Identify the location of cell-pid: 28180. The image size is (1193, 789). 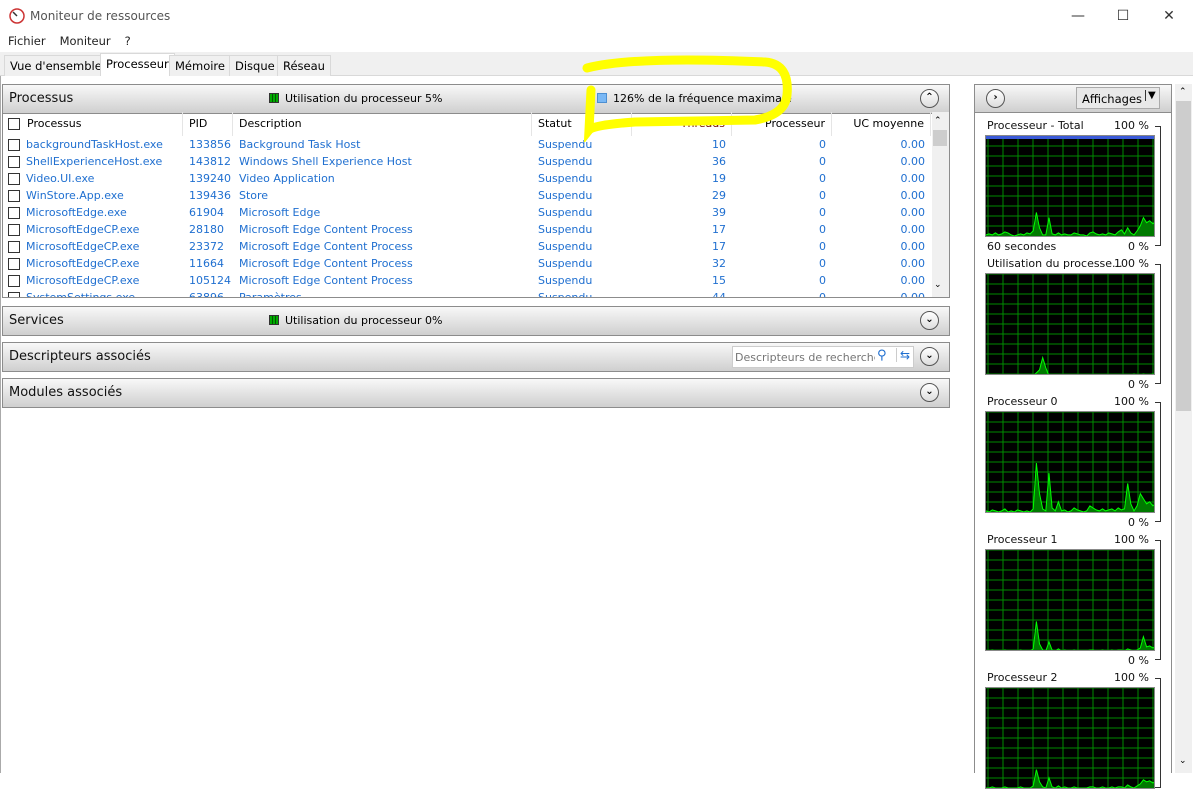
(206, 229).